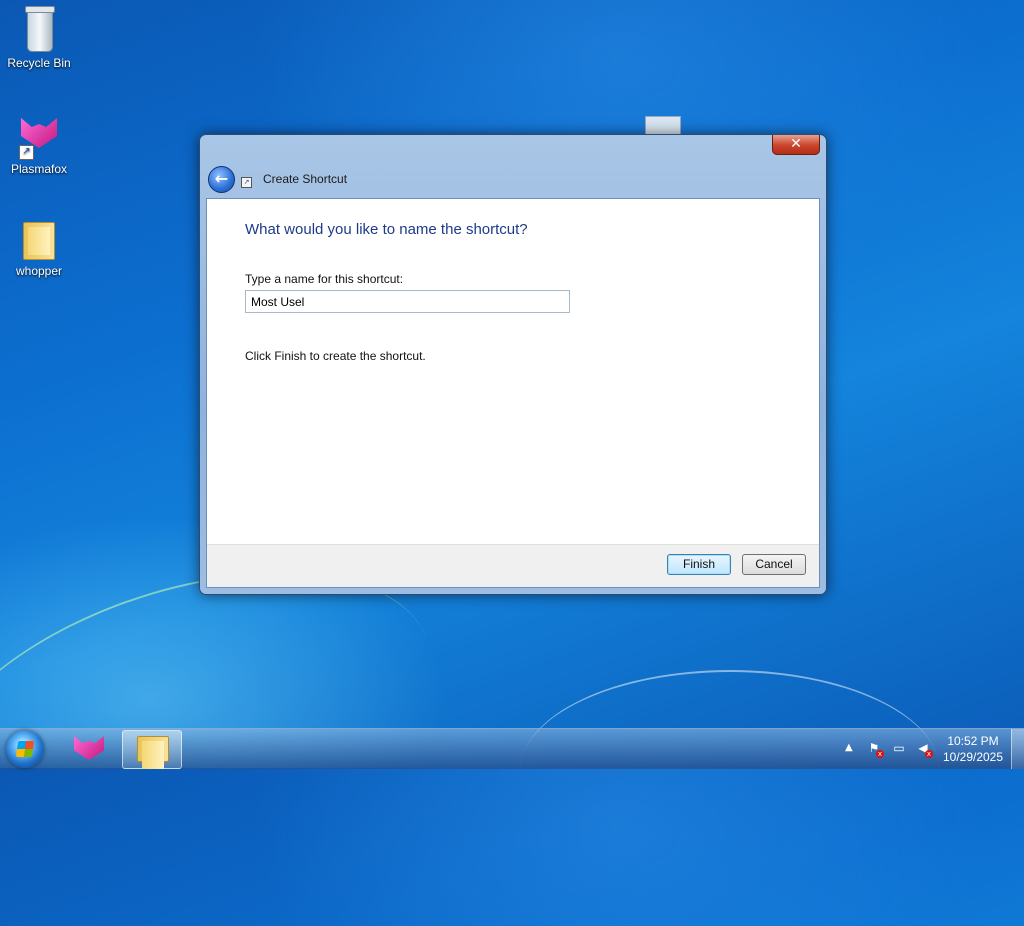  I want to click on finish-instructions: Click Finish to create the shortcut., so click(335, 356).